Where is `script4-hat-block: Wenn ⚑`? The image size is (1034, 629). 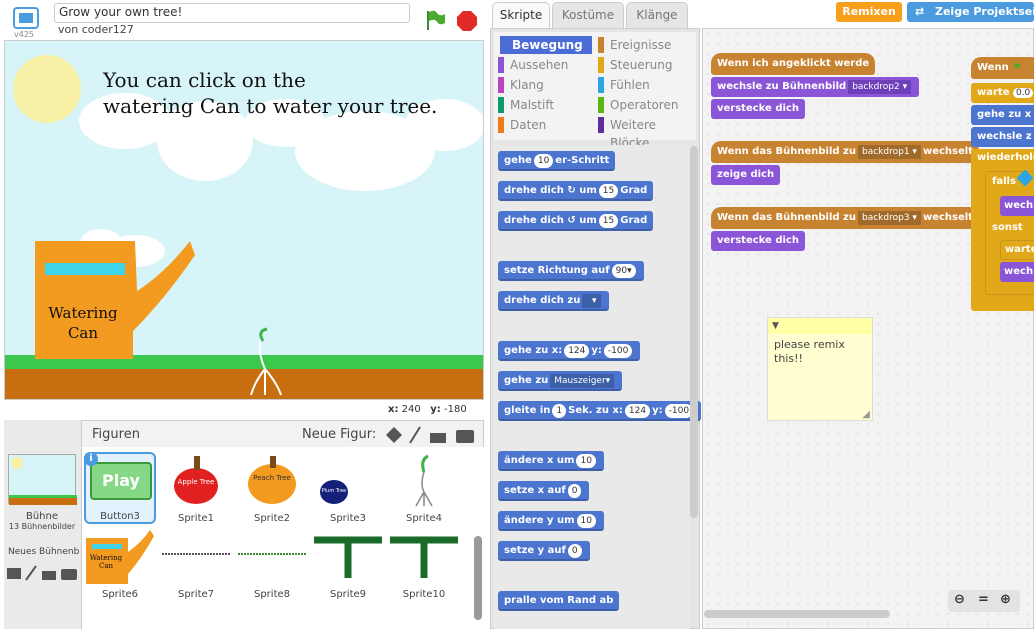 script4-hat-block: Wenn ⚑ is located at coordinates (1002, 68).